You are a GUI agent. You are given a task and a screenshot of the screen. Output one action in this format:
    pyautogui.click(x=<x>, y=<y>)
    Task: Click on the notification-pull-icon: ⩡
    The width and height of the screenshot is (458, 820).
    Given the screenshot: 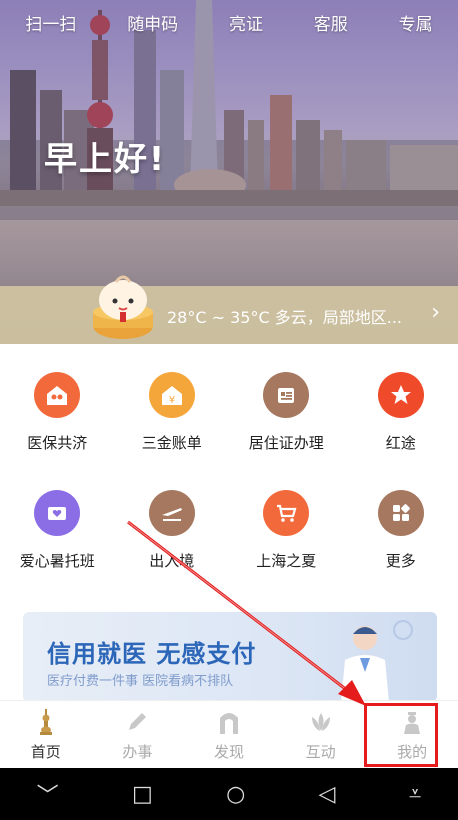 What is the action you would take?
    pyautogui.click(x=415, y=794)
    